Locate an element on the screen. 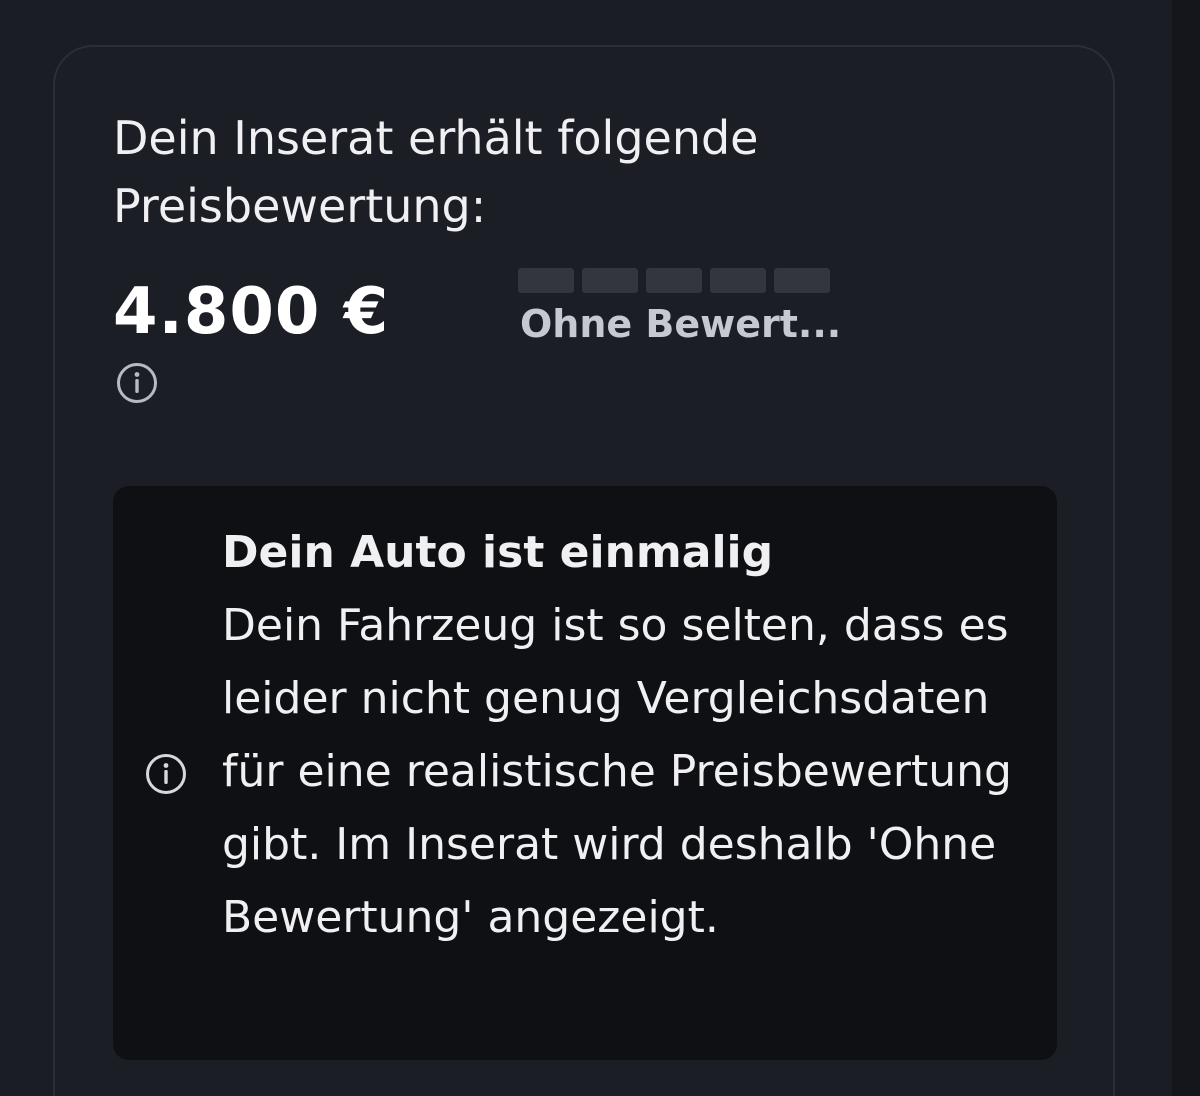 This screenshot has height=1096, width=1200. rating-scale is located at coordinates (674, 280).